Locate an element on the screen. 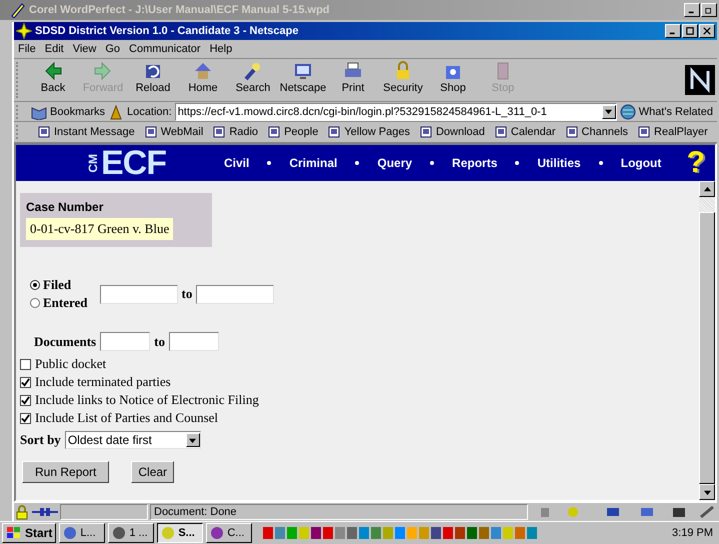  checkbox-label: Include List of Parties and Counsel is located at coordinates (126, 418).